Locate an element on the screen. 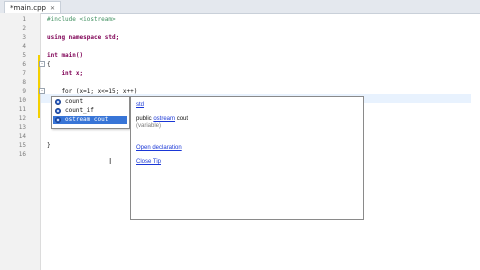 This screenshot has width=480, height=270. text-cursor-icon: I is located at coordinates (110, 161).